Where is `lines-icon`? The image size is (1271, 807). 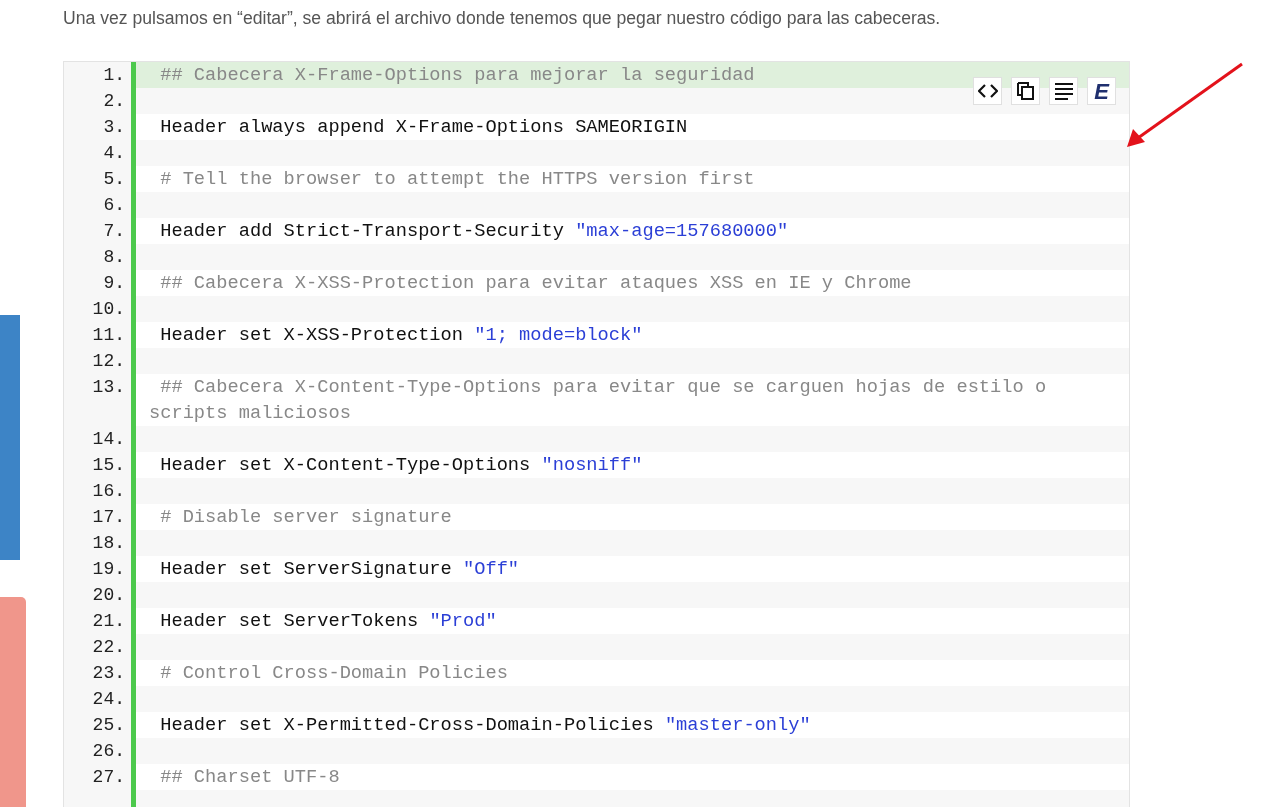 lines-icon is located at coordinates (1063, 91).